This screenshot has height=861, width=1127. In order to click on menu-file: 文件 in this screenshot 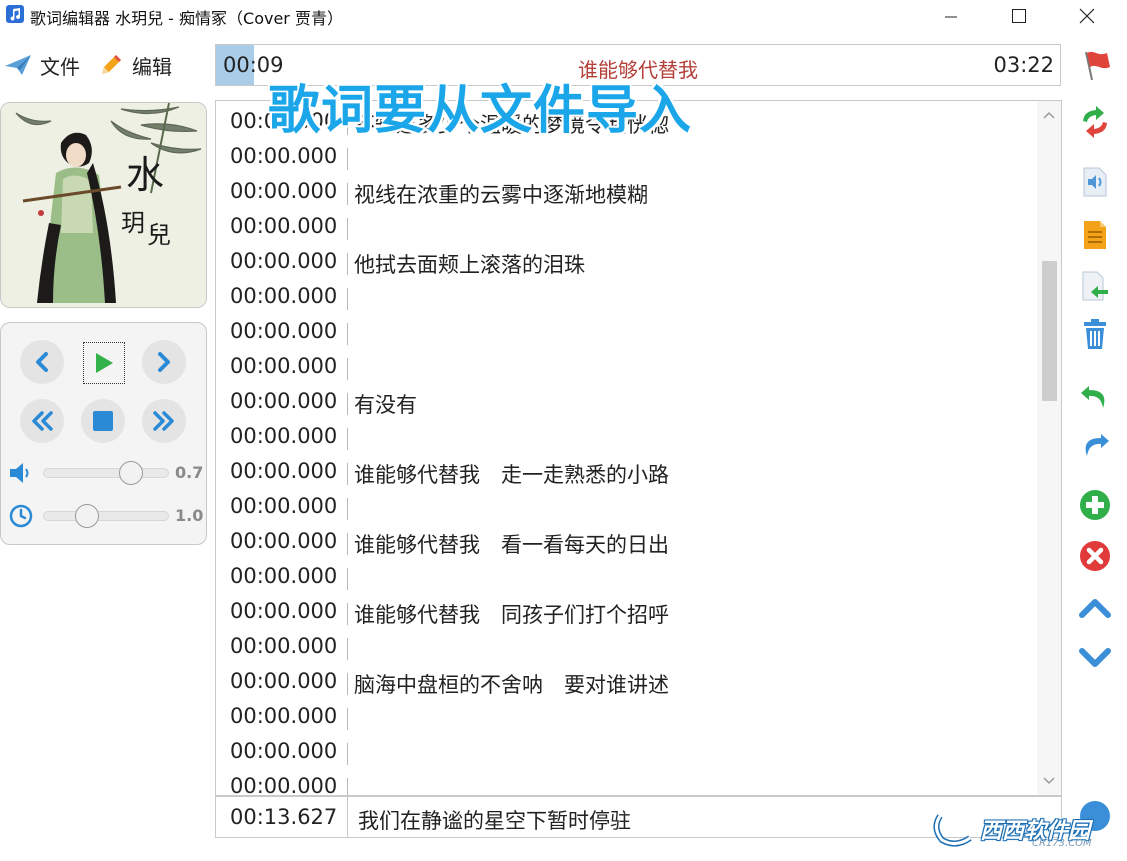, I will do `click(42, 65)`.